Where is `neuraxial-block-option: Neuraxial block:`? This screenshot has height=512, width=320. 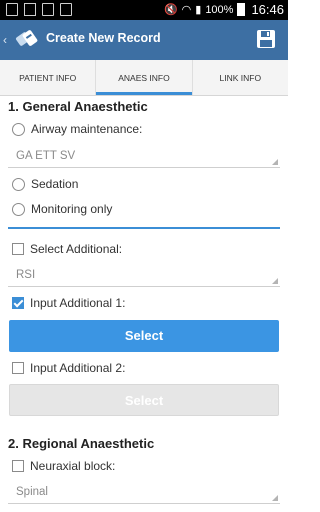
neuraxial-block-option: Neuraxial block: is located at coordinates (63, 466).